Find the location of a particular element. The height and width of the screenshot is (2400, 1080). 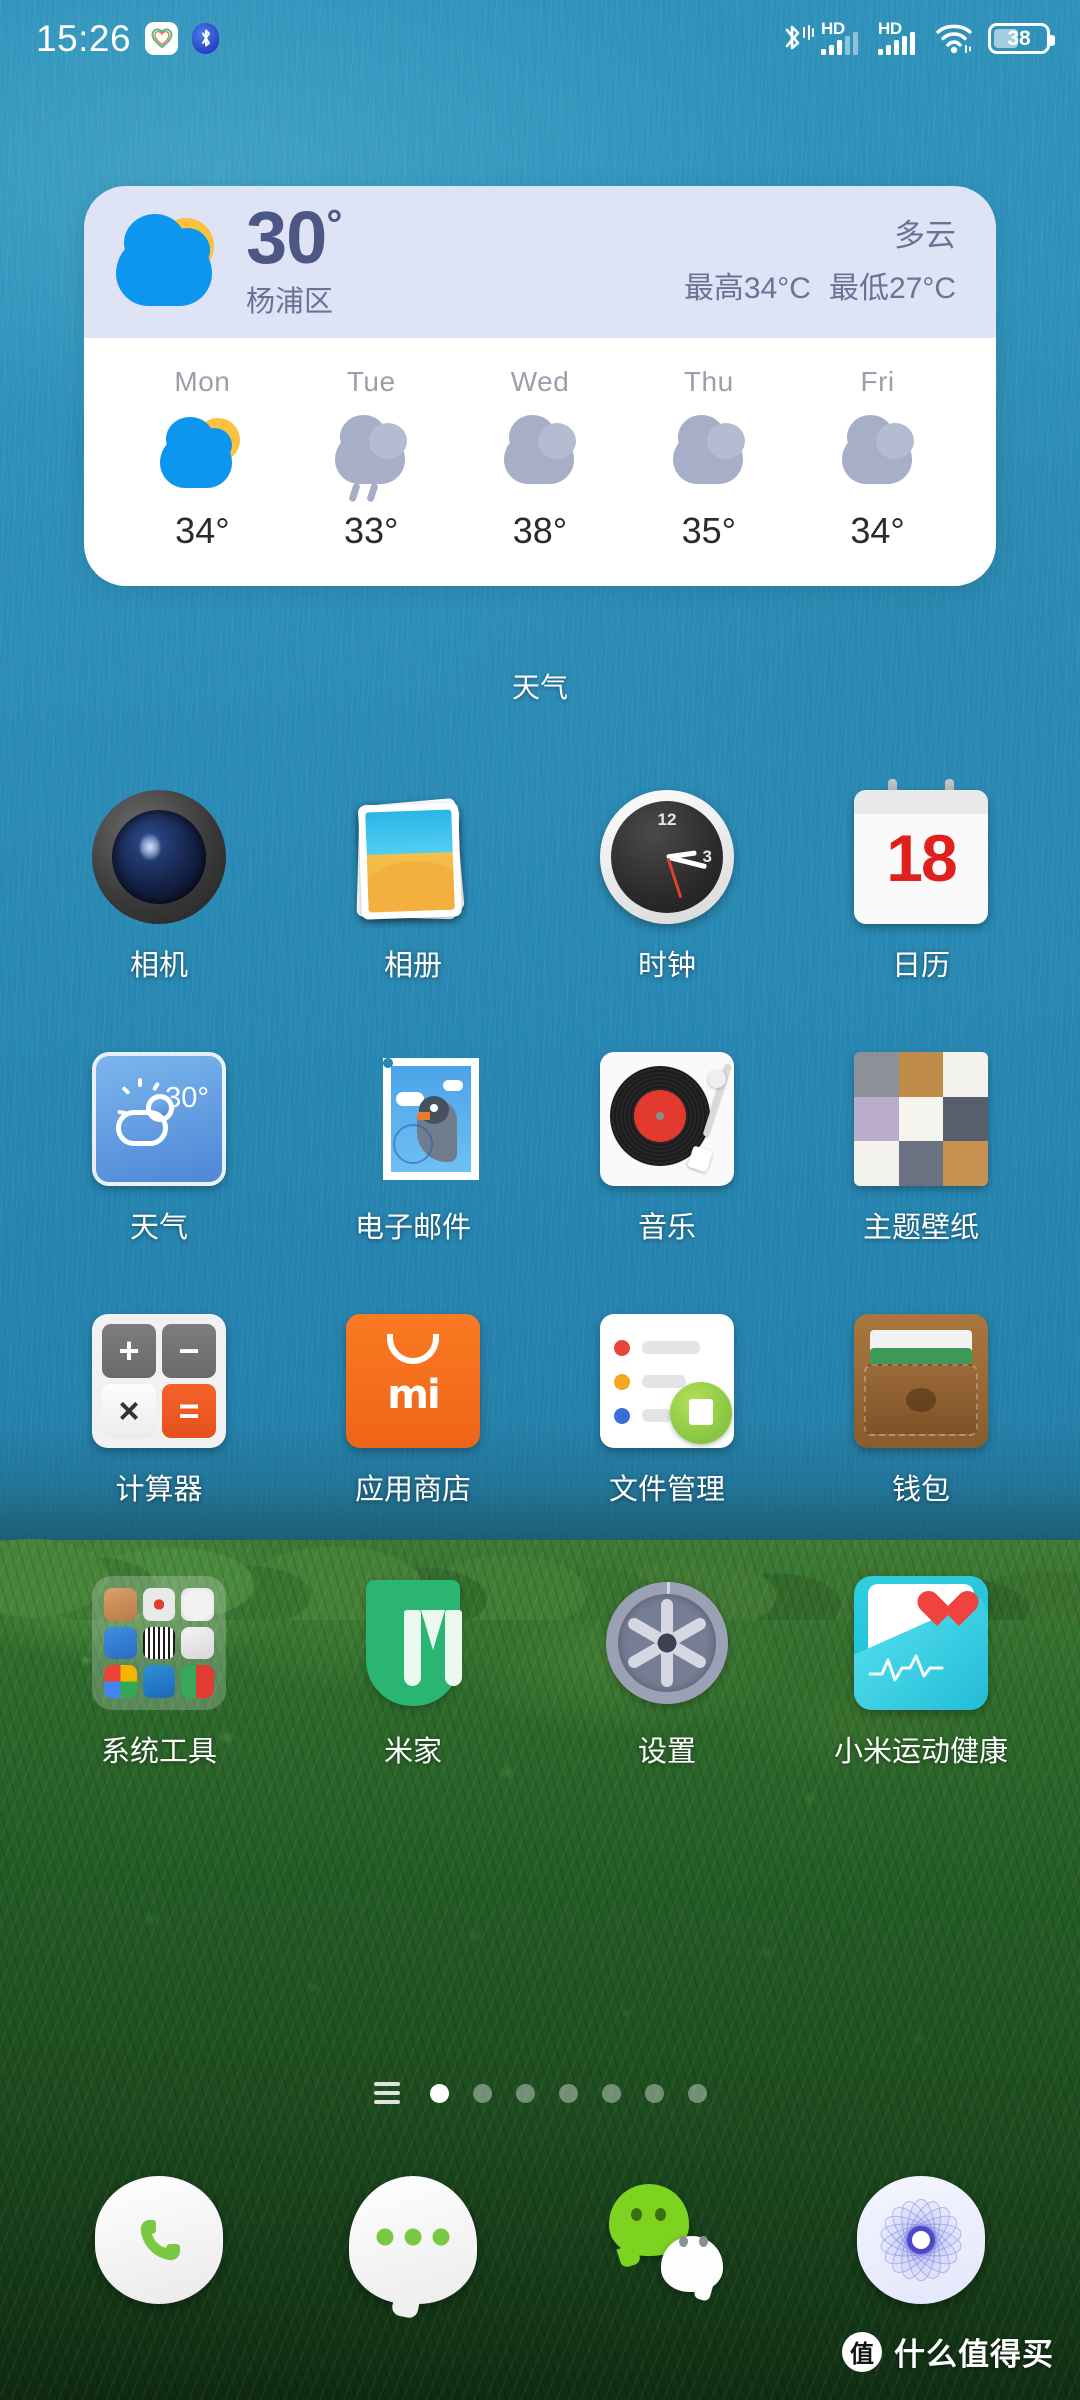

status-bar-right: HD HD 38 is located at coordinates (917, 37).